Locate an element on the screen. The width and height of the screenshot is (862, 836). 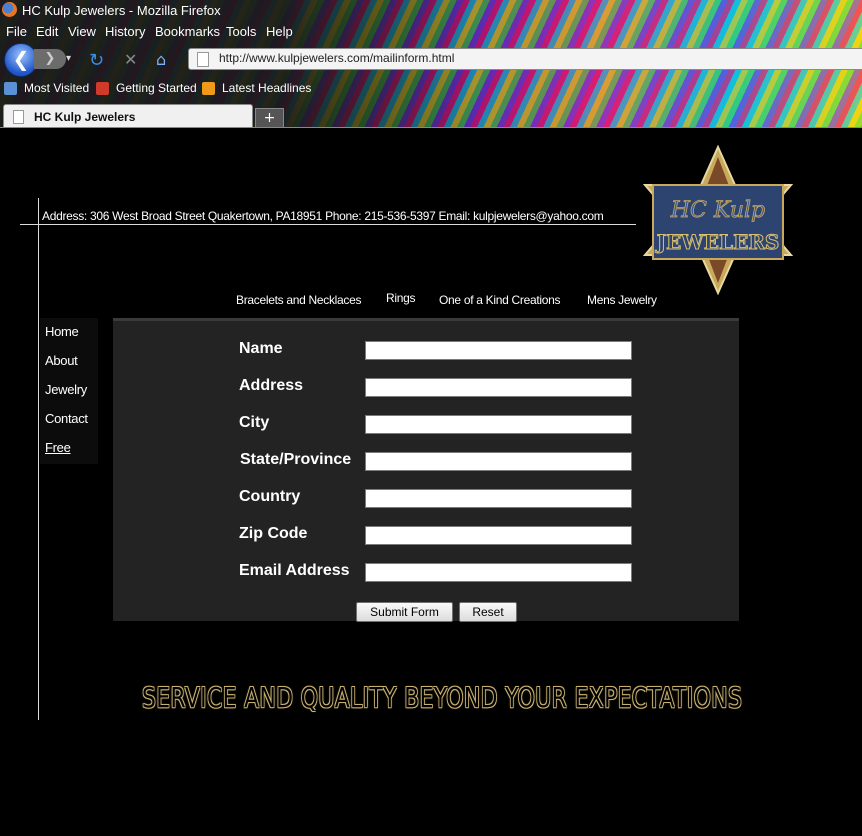
history-dropdown-button: ▾ is located at coordinates (72, 59).